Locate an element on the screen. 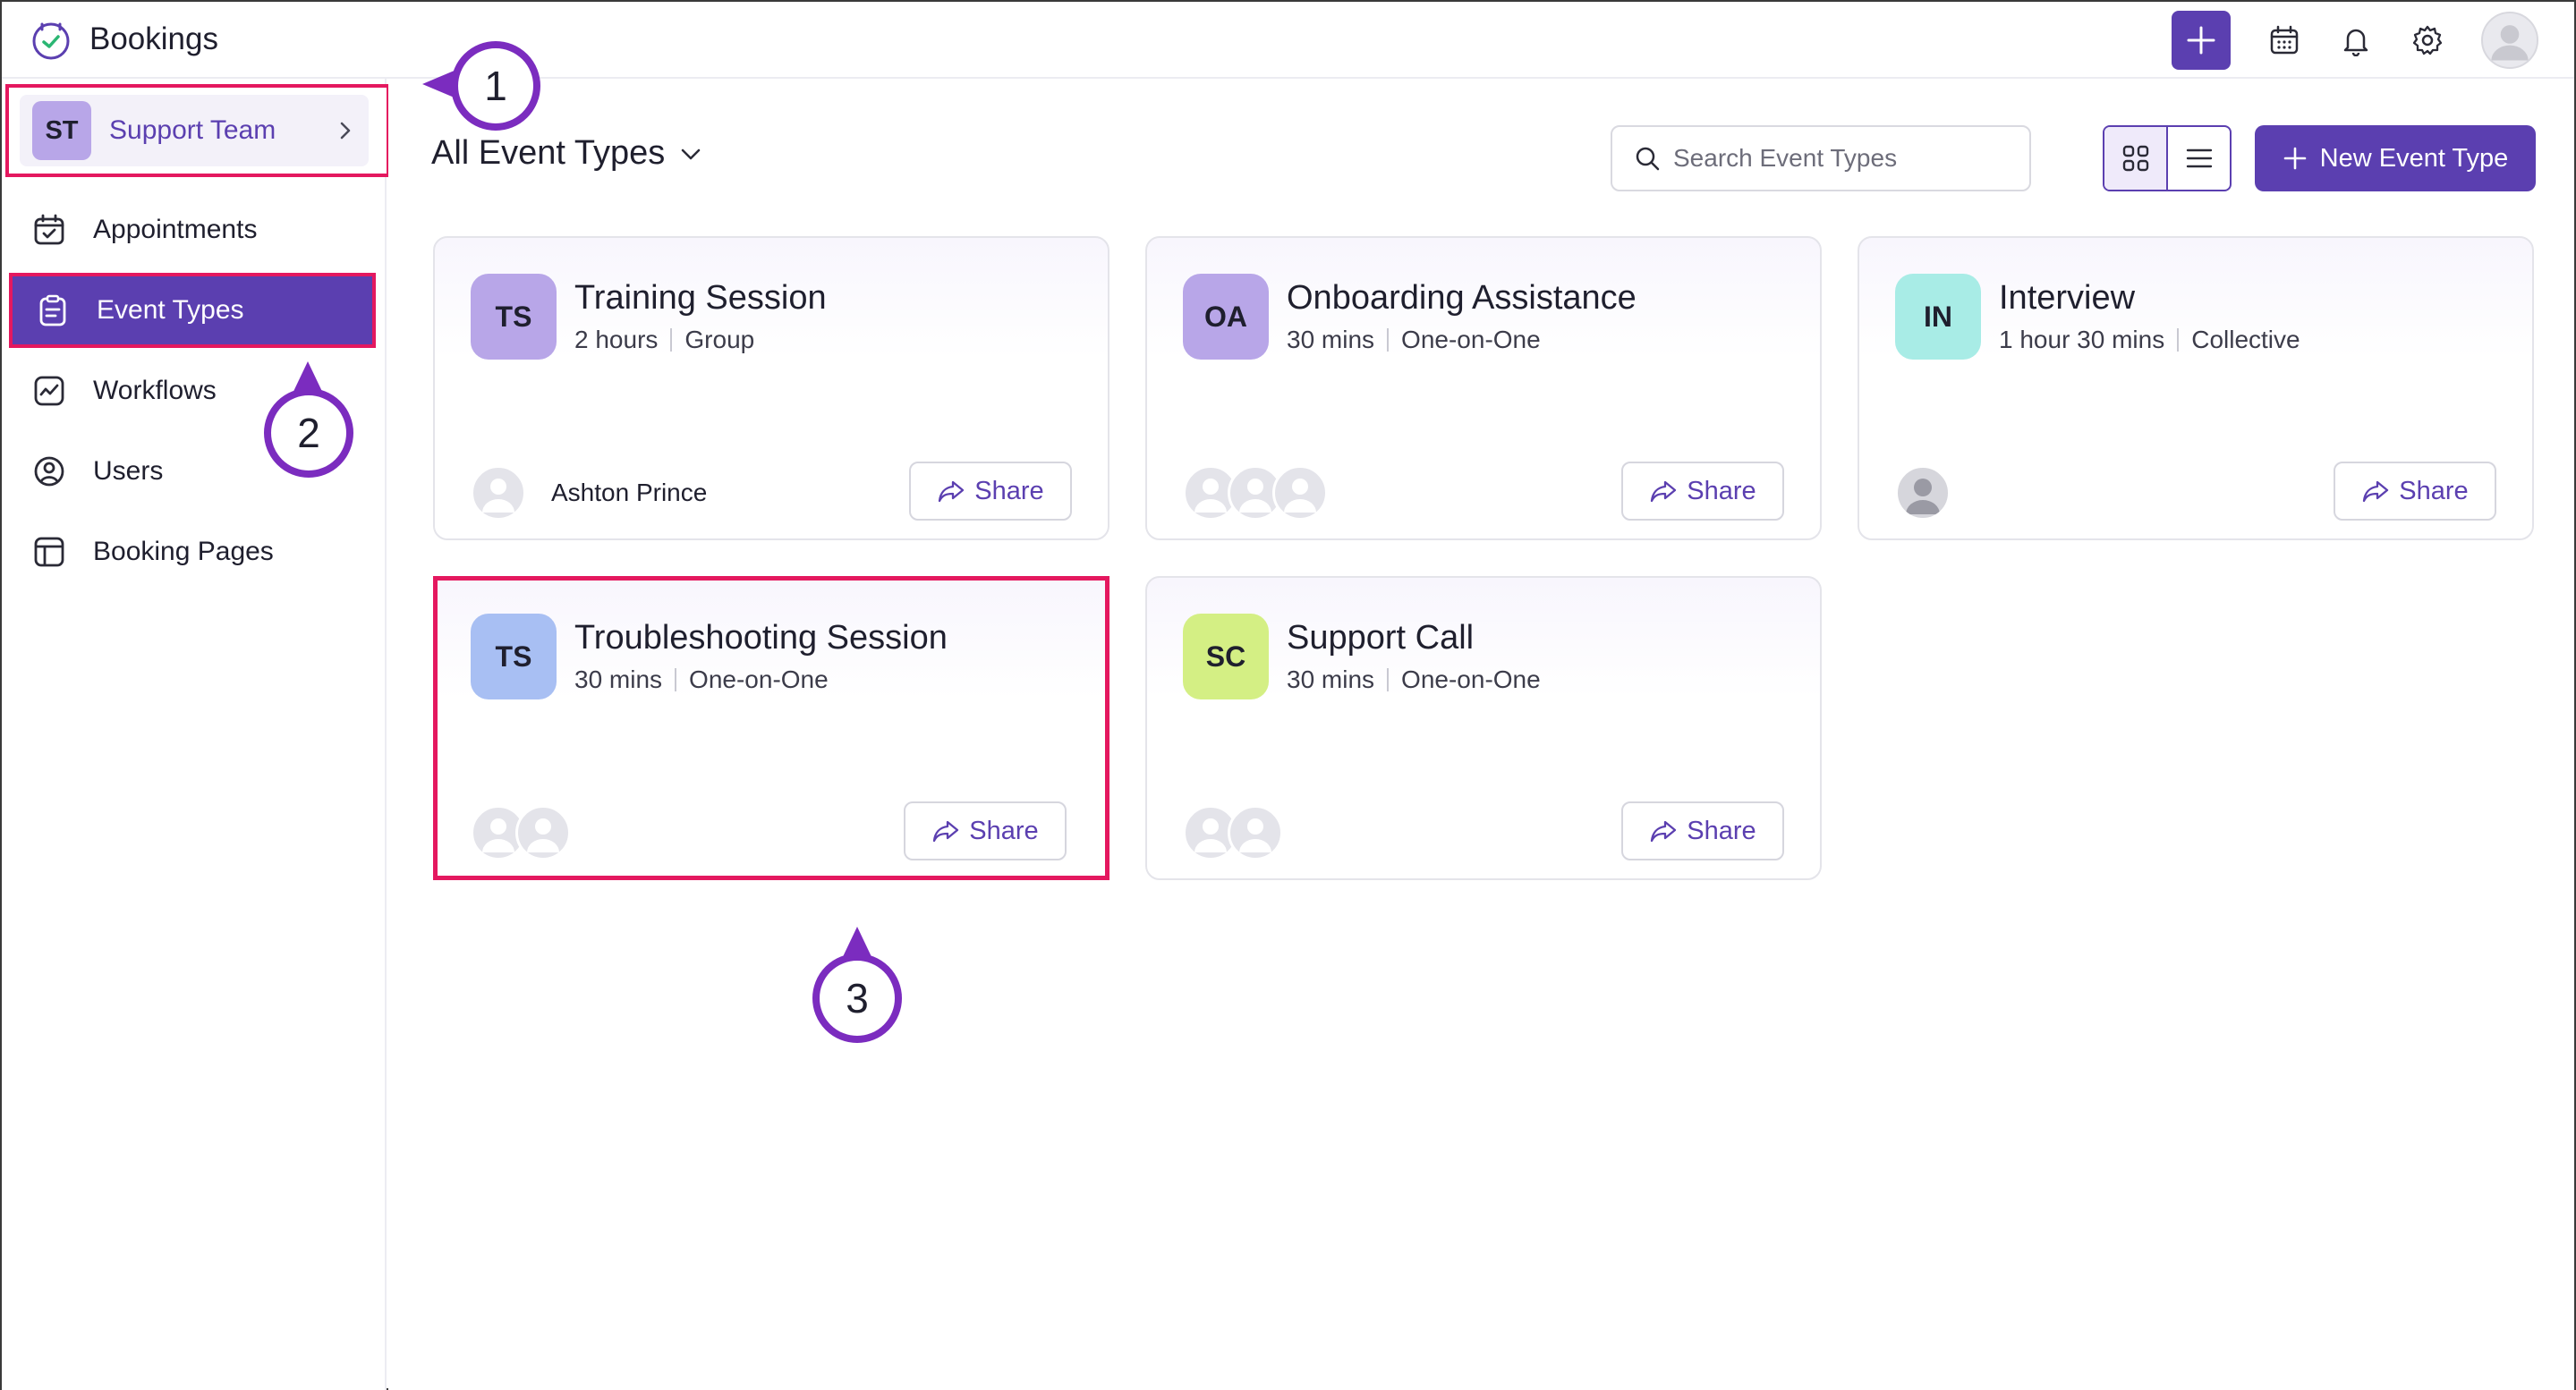 This screenshot has height=1390, width=2576. callout-2: 2 is located at coordinates (308, 433).